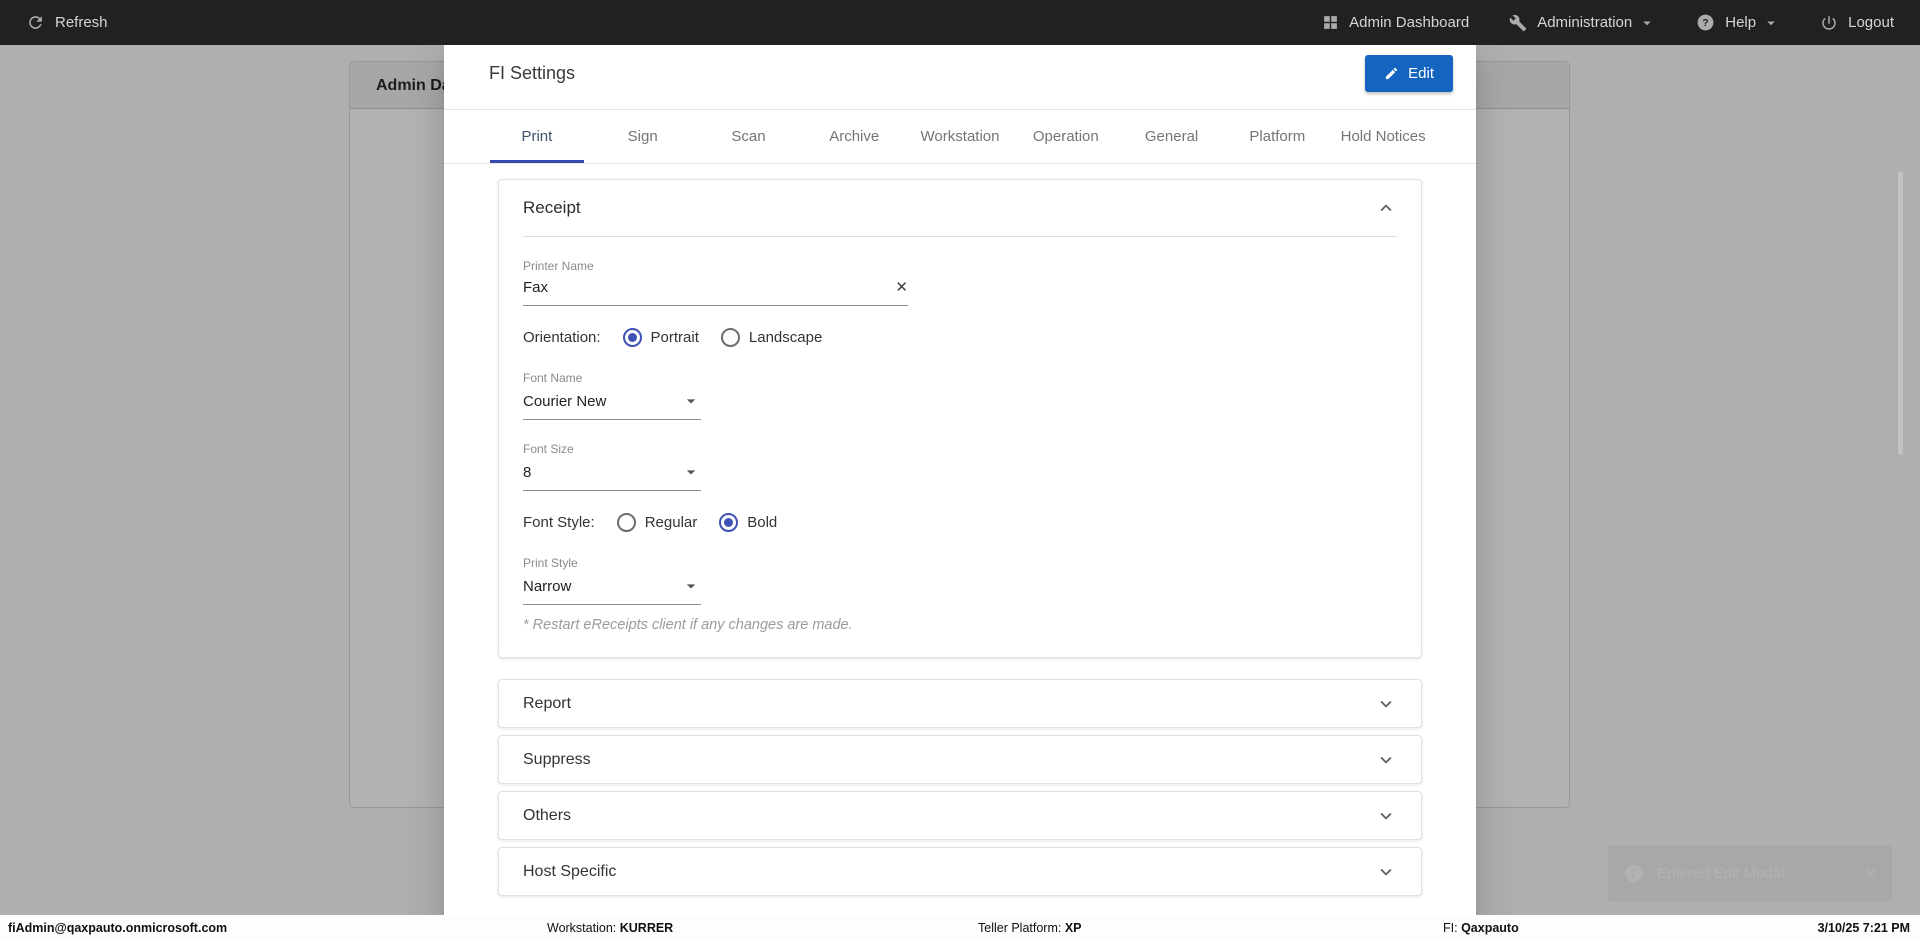  Describe the element at coordinates (1900, 313) in the screenshot. I see `scrollbar-thumb` at that location.